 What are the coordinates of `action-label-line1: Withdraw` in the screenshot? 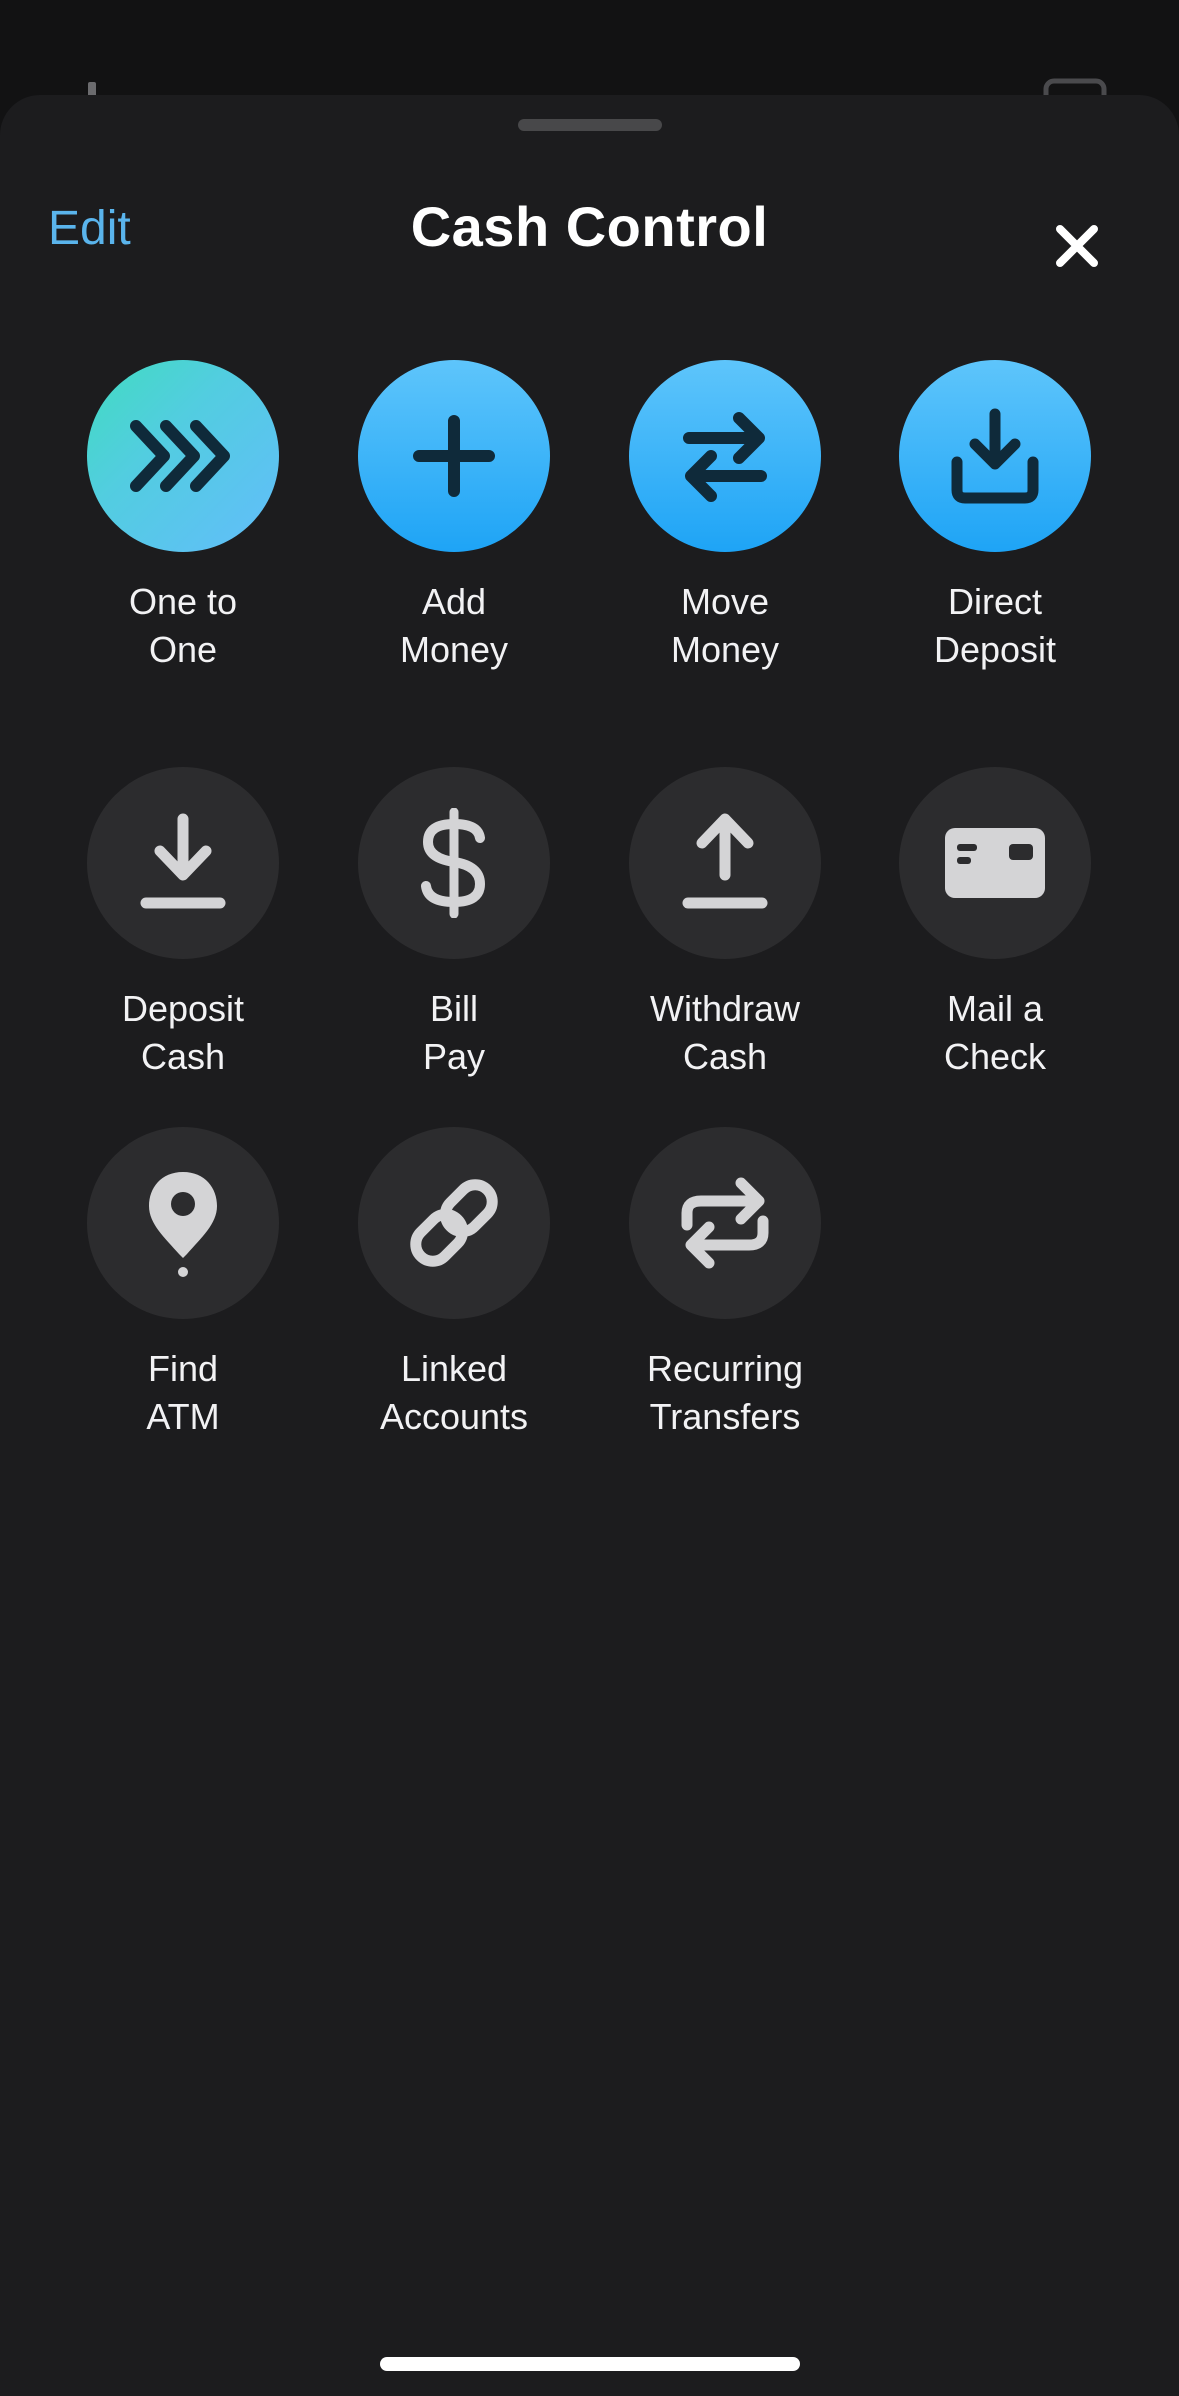 It's located at (725, 1008).